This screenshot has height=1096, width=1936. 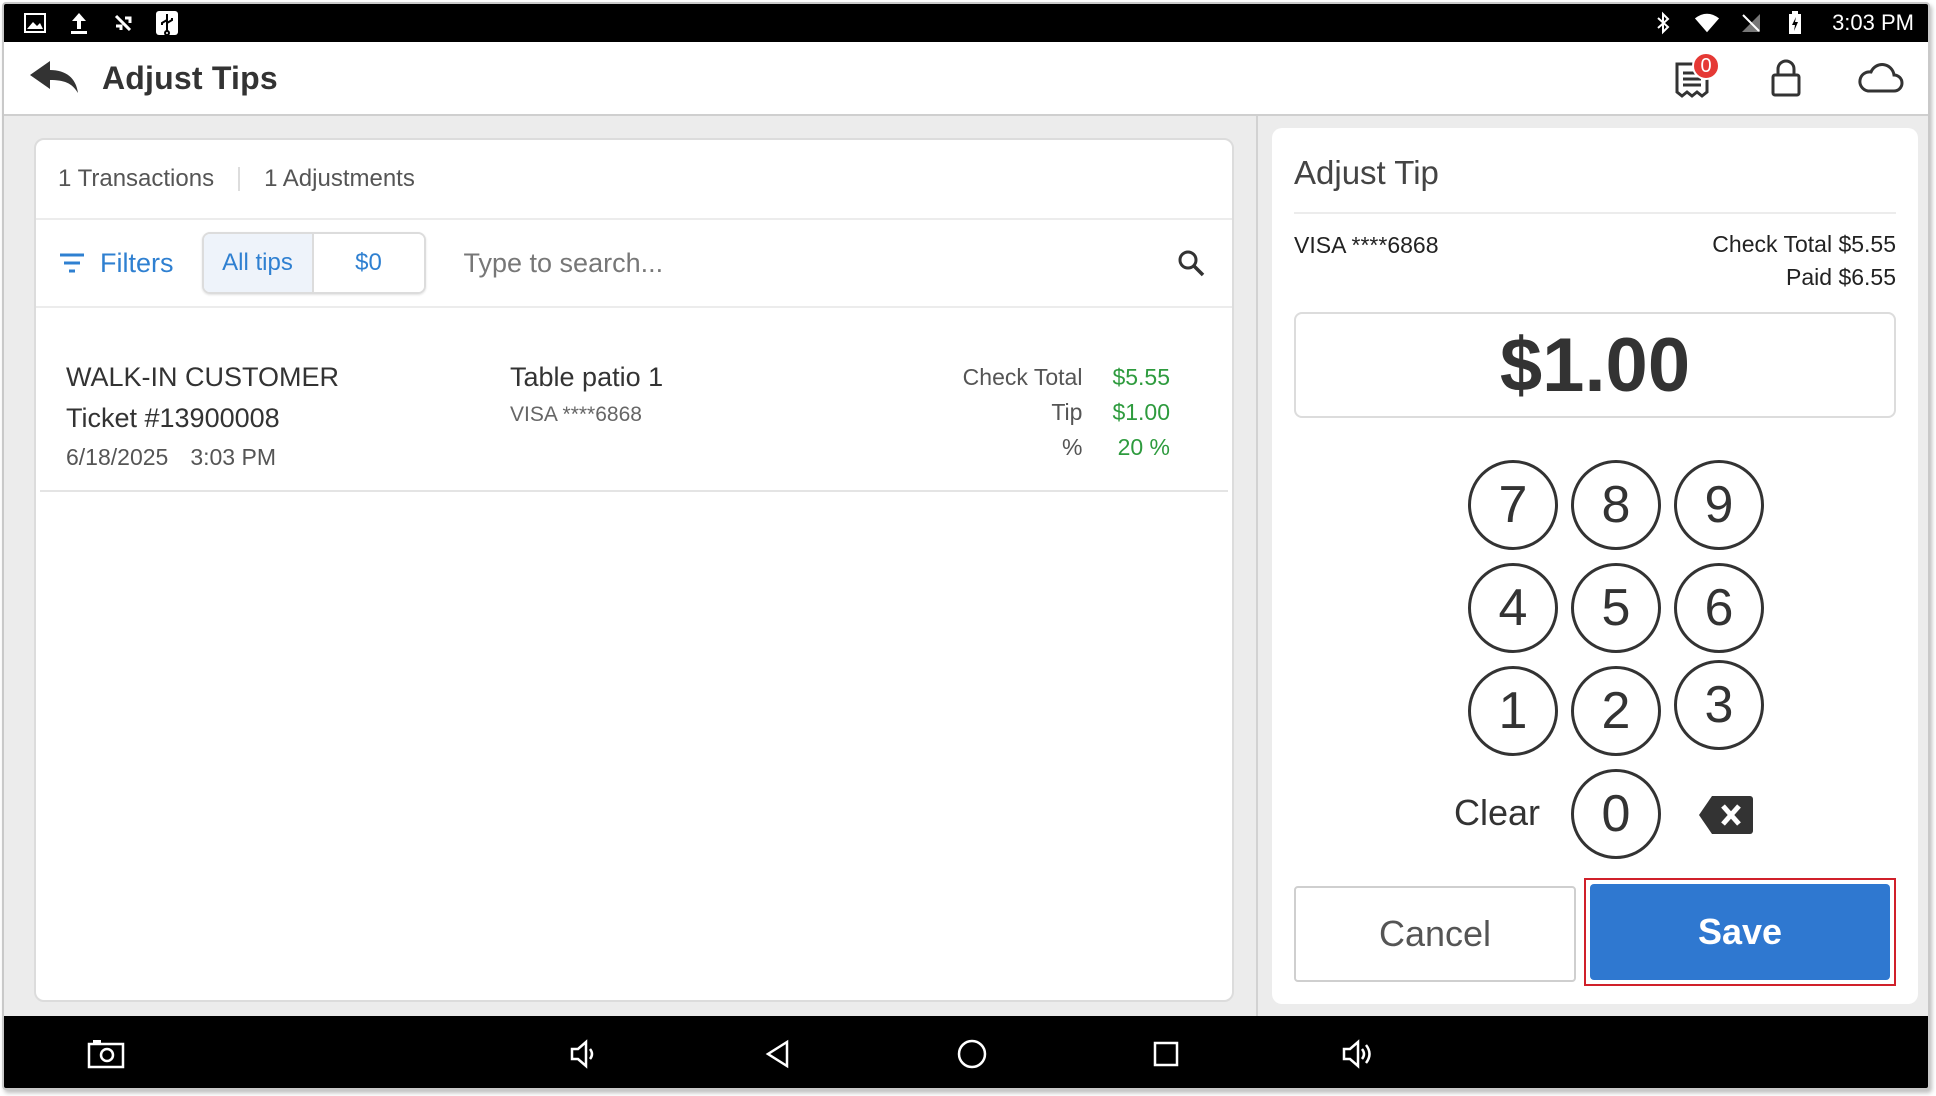 I want to click on search-button, so click(x=1191, y=263).